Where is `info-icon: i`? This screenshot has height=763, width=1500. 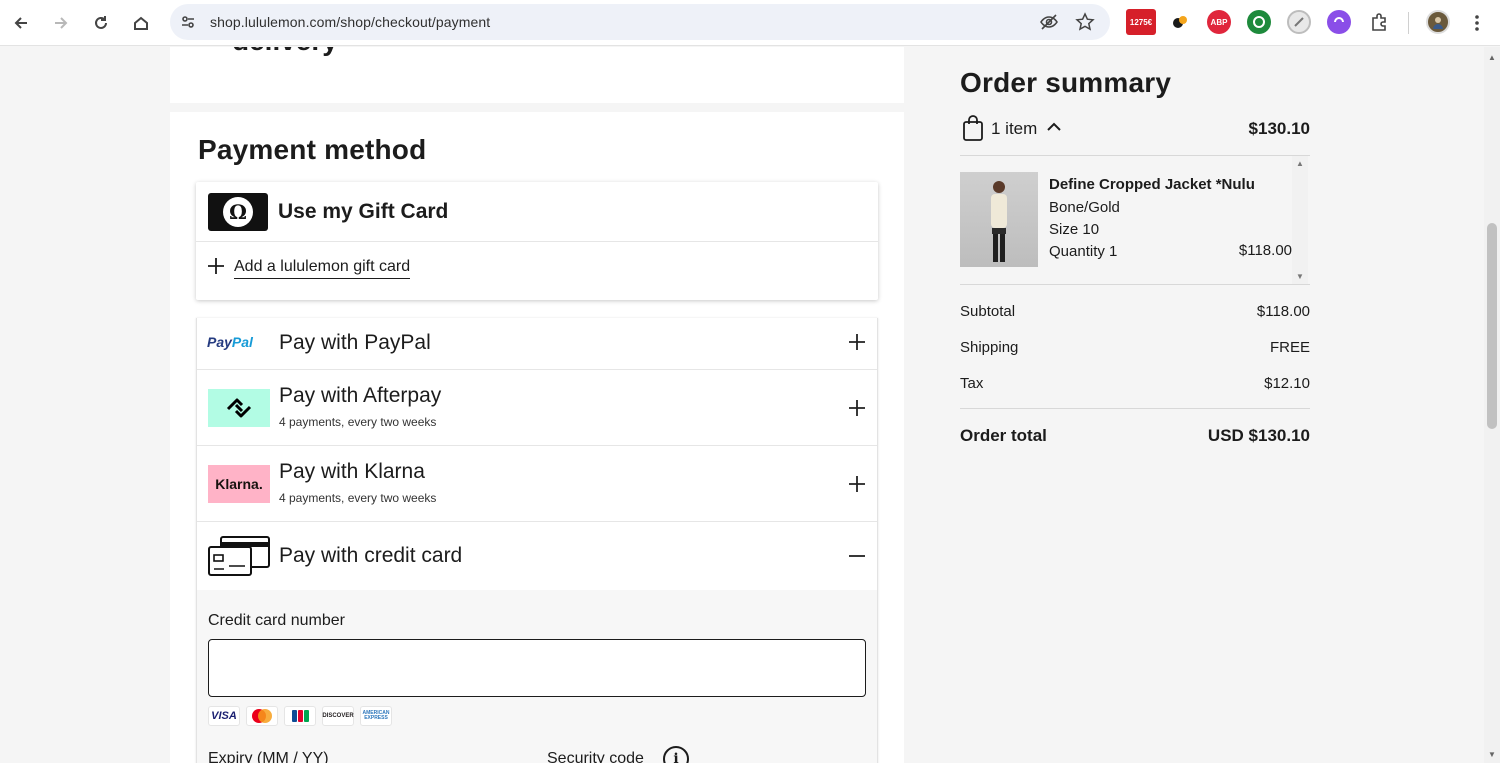
info-icon: i is located at coordinates (676, 754).